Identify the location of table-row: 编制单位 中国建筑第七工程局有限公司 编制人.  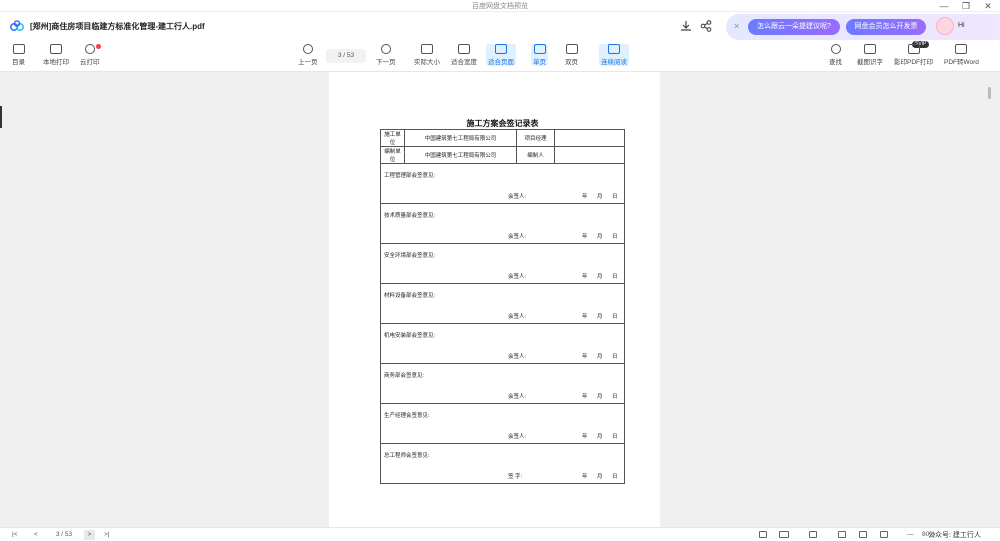
(502, 155).